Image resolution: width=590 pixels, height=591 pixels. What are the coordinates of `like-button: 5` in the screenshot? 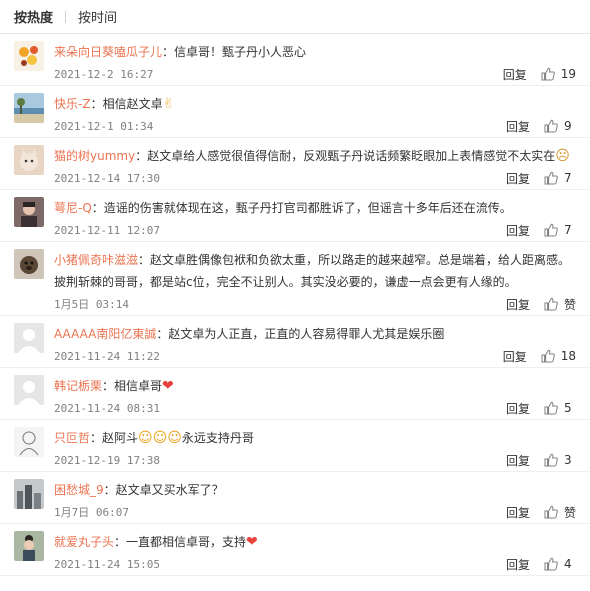 It's located at (560, 408).